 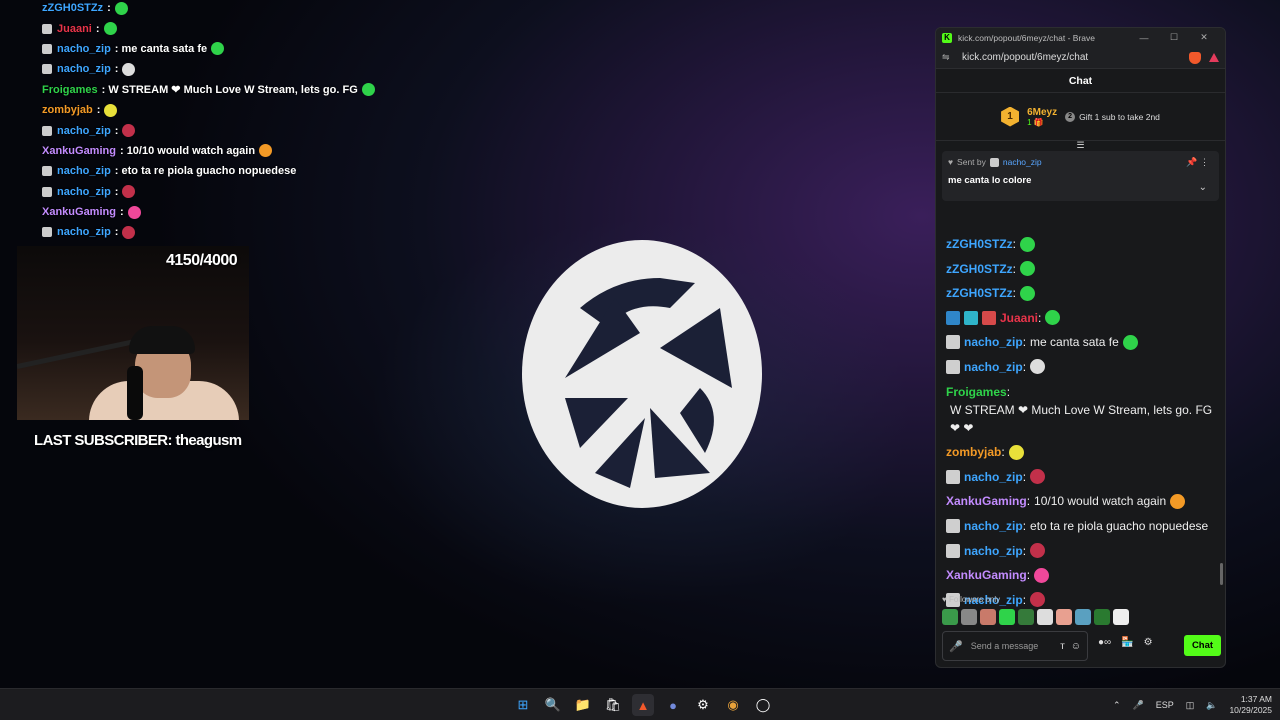 What do you see at coordinates (703, 705) in the screenshot?
I see `steam-icon: ⚙` at bounding box center [703, 705].